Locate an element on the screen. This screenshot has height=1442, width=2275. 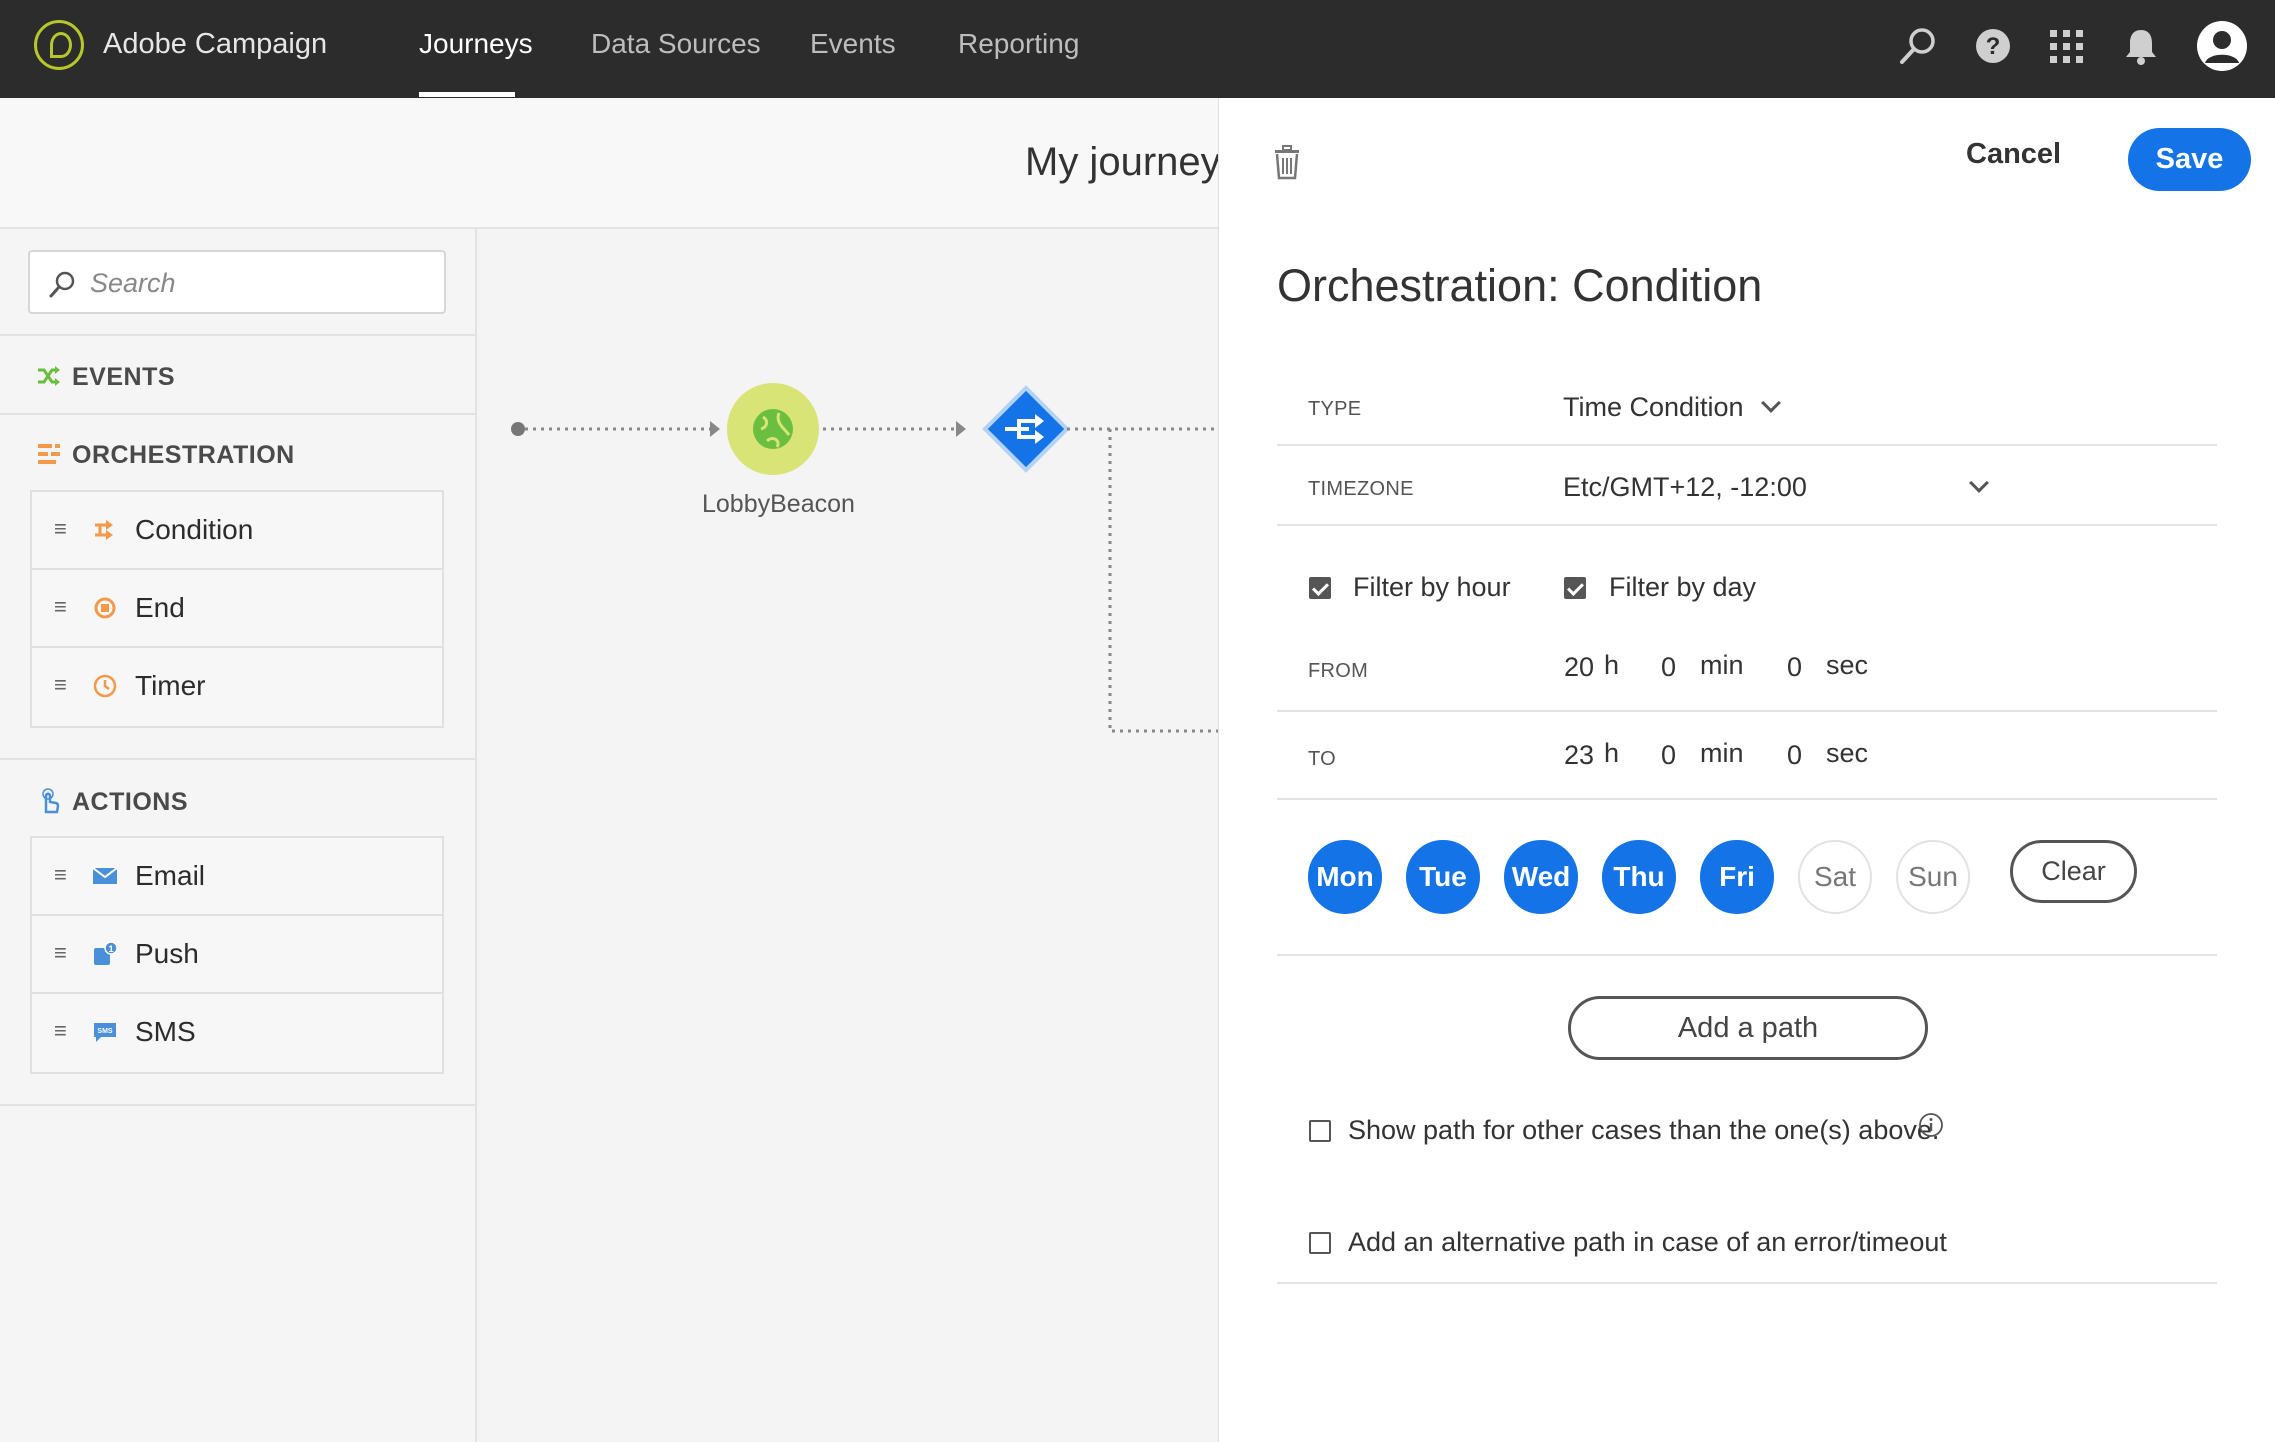
palette-item-push: ≡ 1 Push is located at coordinates (237, 955).